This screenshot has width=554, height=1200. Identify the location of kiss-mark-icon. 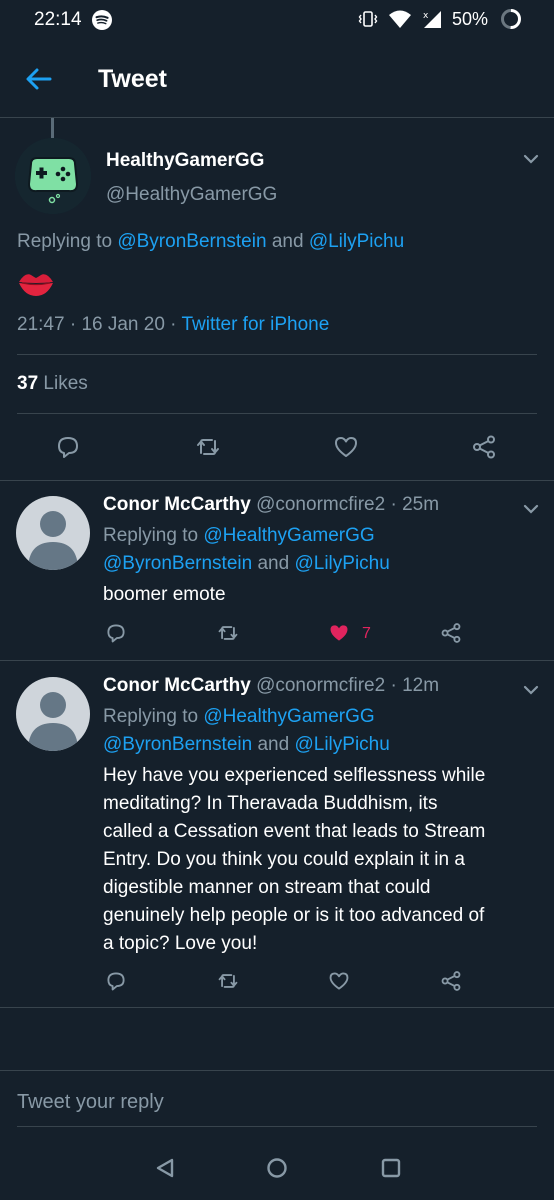
(36, 285).